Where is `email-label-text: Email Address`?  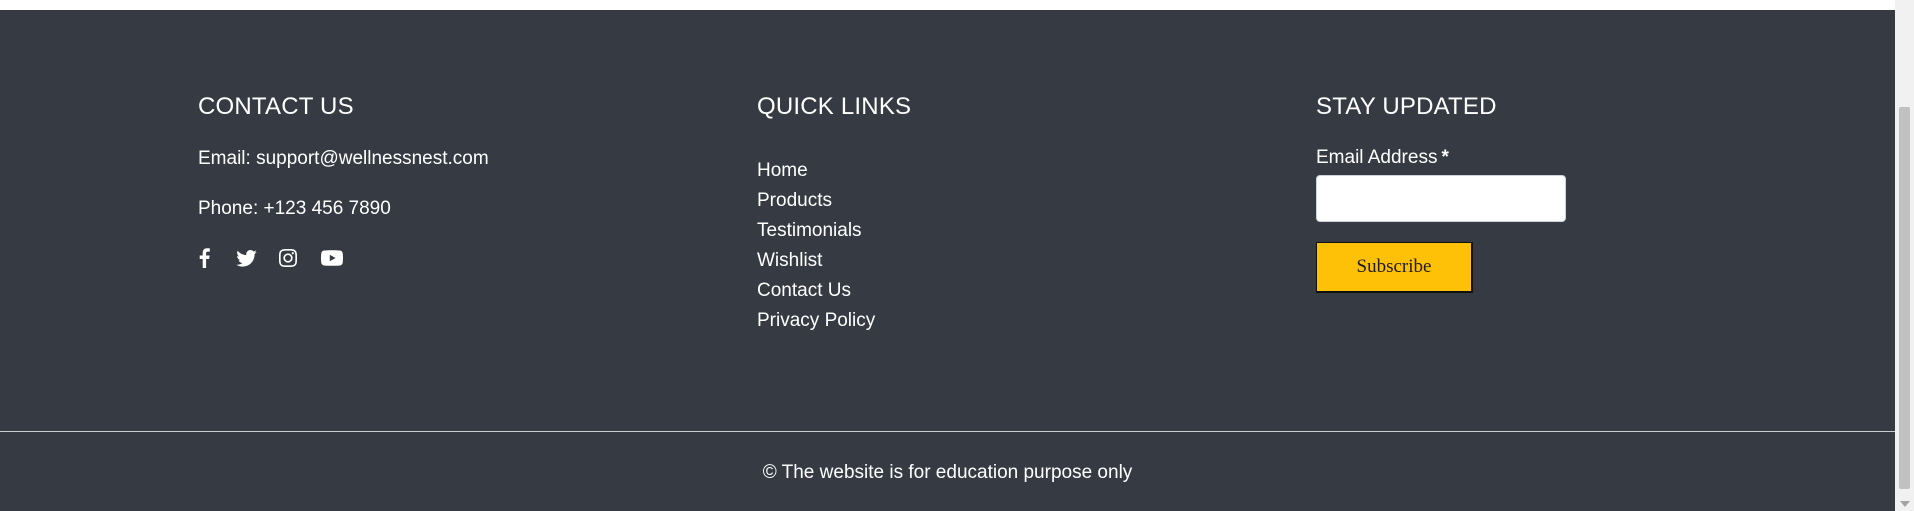 email-label-text: Email Address is located at coordinates (1377, 157).